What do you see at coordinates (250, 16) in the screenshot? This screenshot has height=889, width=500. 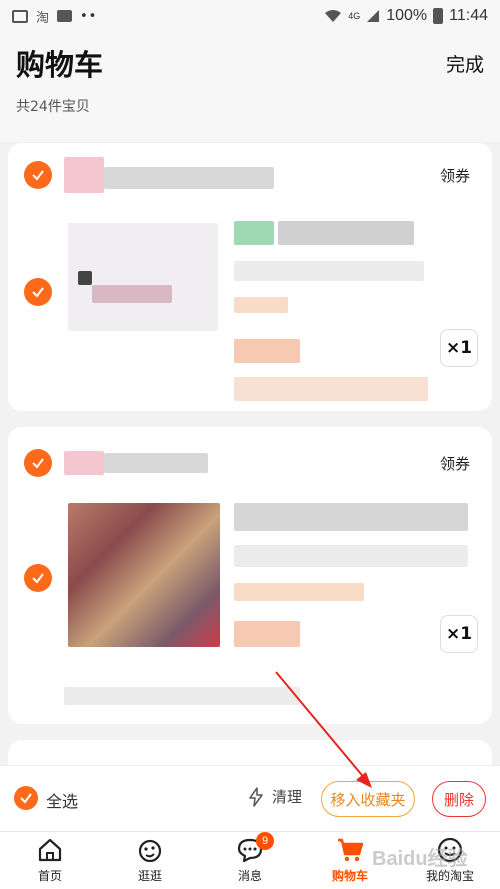 I see `status-bar: 淘 •• 4G 100% 11:44` at bounding box center [250, 16].